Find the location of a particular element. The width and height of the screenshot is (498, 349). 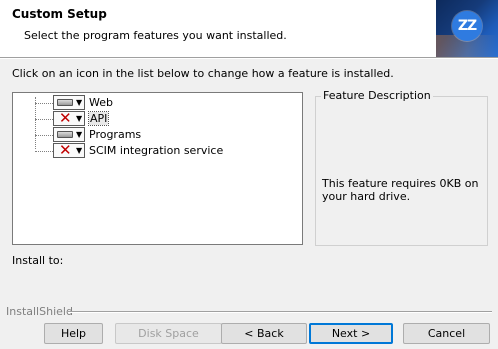

feature-programs-state-button: ▼ is located at coordinates (69, 134).